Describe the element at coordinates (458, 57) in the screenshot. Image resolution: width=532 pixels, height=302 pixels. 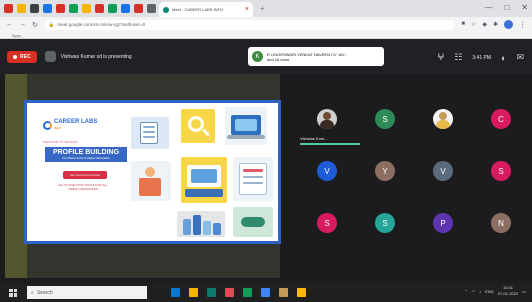
I see `chat-icon: ☷` at that location.